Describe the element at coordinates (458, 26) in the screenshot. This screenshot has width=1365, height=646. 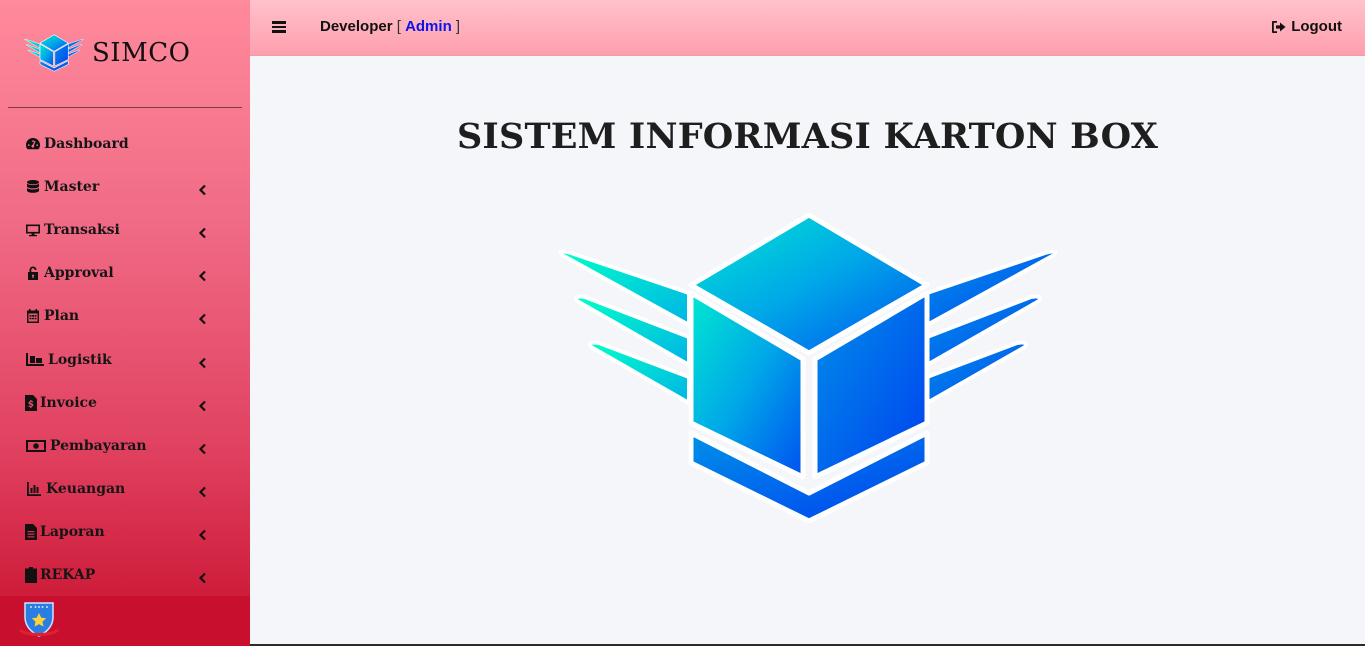
I see `bracket-close: ]` at that location.